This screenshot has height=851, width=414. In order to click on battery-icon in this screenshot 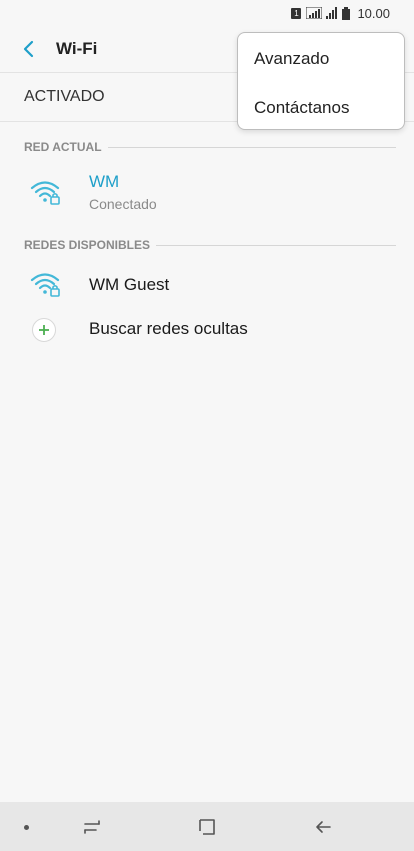, I will do `click(346, 13)`.